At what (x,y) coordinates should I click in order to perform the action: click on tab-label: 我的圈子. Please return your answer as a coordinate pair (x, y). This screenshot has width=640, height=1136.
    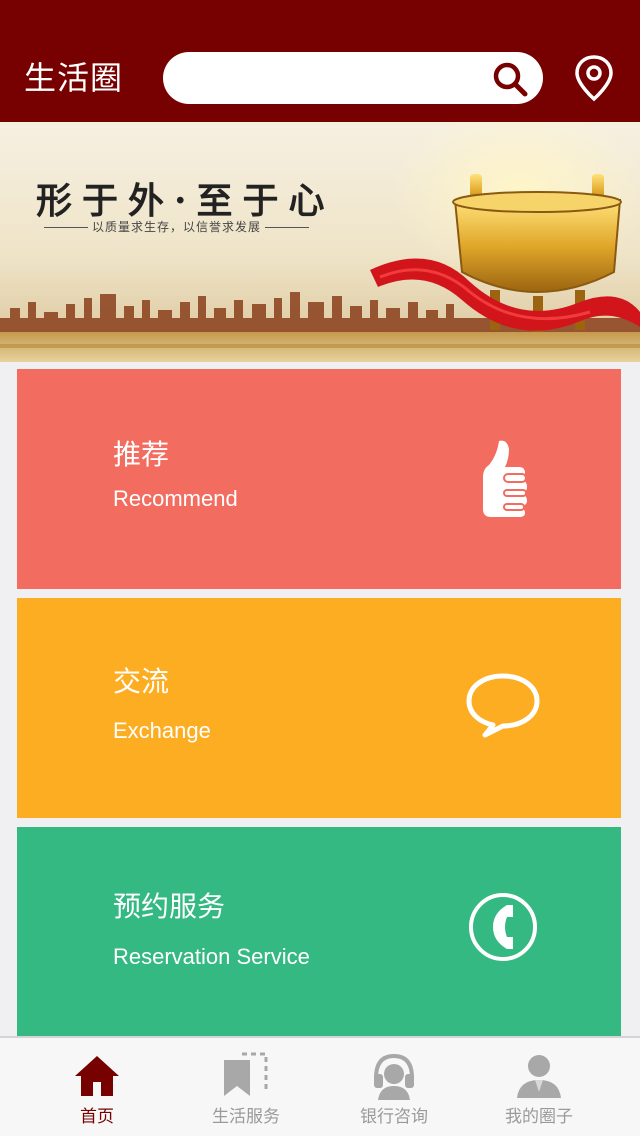
    Looking at the image, I should click on (539, 1117).